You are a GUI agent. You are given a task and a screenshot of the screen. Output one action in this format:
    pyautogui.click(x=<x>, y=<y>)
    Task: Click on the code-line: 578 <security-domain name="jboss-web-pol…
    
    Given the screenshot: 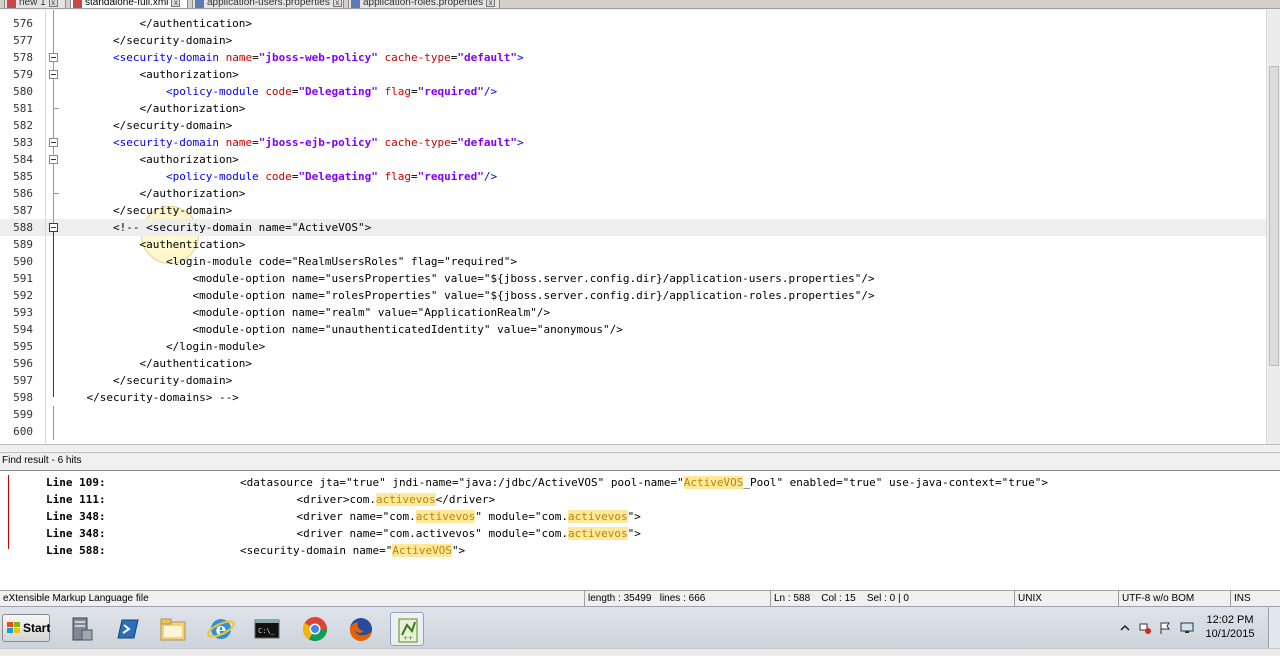 What is the action you would take?
    pyautogui.click(x=633, y=57)
    